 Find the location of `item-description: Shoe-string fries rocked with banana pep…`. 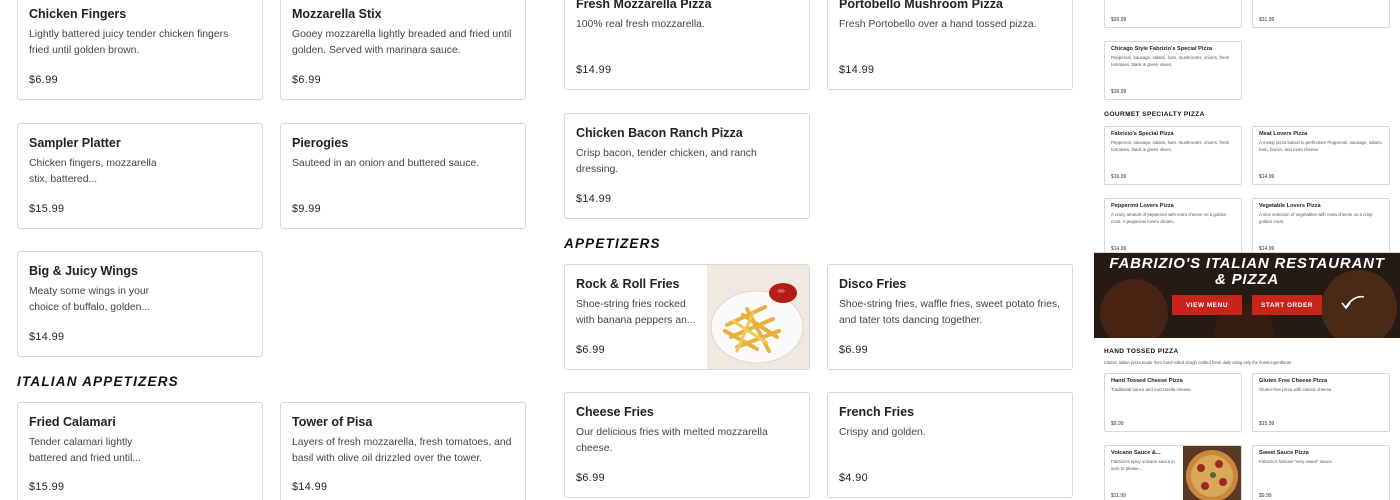

item-description: Shoe-string fries rocked with banana pep… is located at coordinates (636, 312).